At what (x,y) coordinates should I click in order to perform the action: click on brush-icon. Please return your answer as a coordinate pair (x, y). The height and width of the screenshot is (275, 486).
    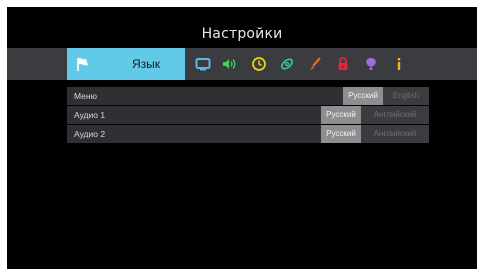
    Looking at the image, I should click on (315, 64).